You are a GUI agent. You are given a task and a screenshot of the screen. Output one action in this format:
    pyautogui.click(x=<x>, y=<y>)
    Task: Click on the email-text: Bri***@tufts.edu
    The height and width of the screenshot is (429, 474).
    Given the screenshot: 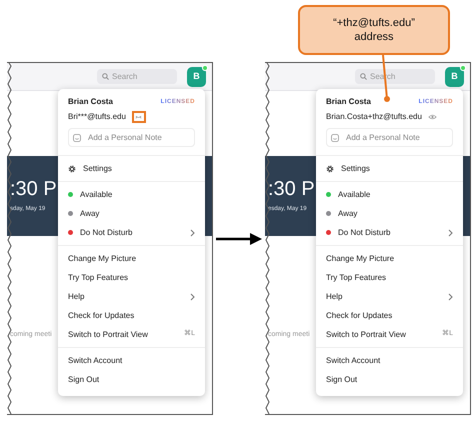 What is the action you would take?
    pyautogui.click(x=97, y=117)
    